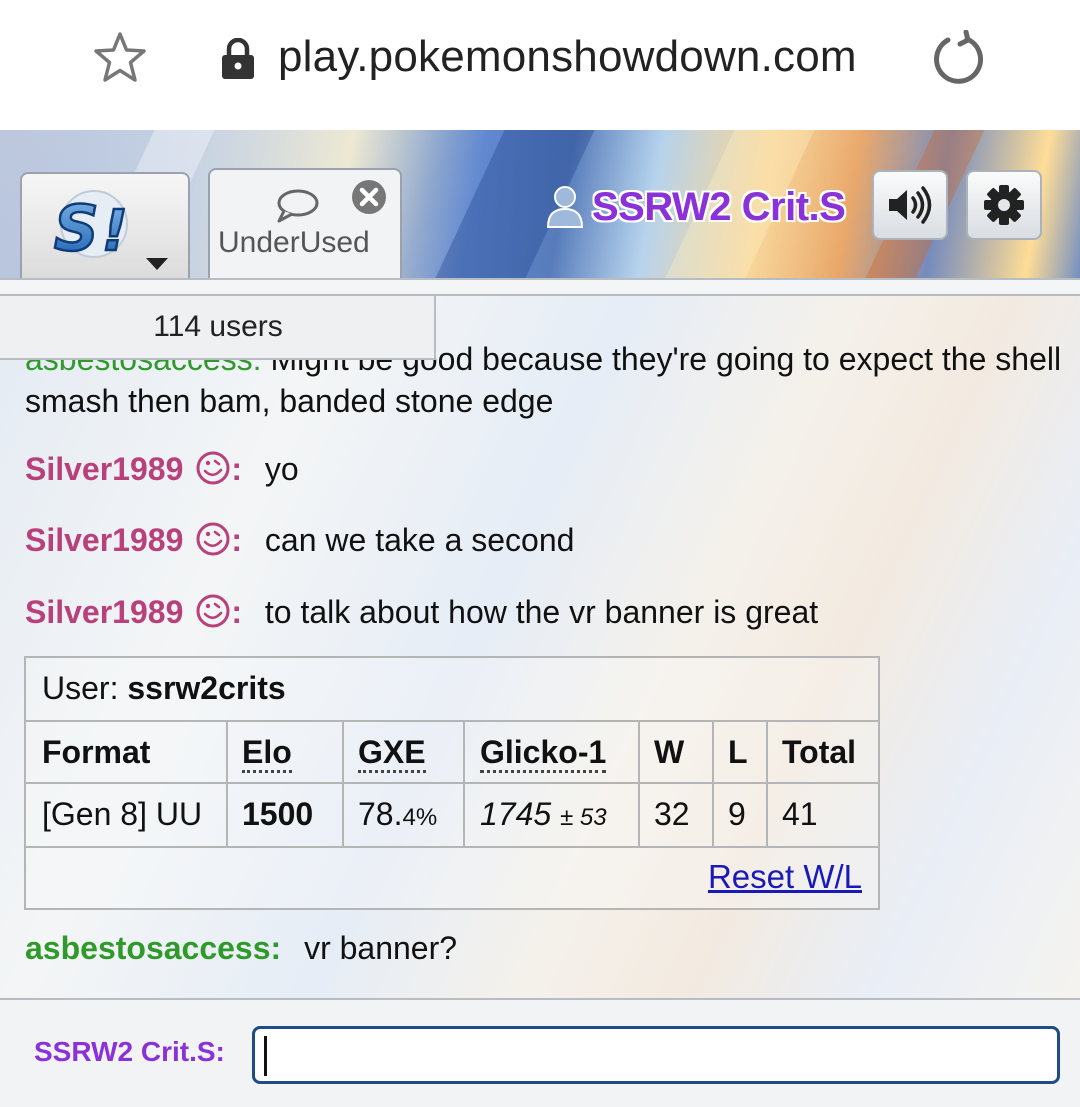  What do you see at coordinates (157, 264) in the screenshot?
I see `chevron-down-icon` at bounding box center [157, 264].